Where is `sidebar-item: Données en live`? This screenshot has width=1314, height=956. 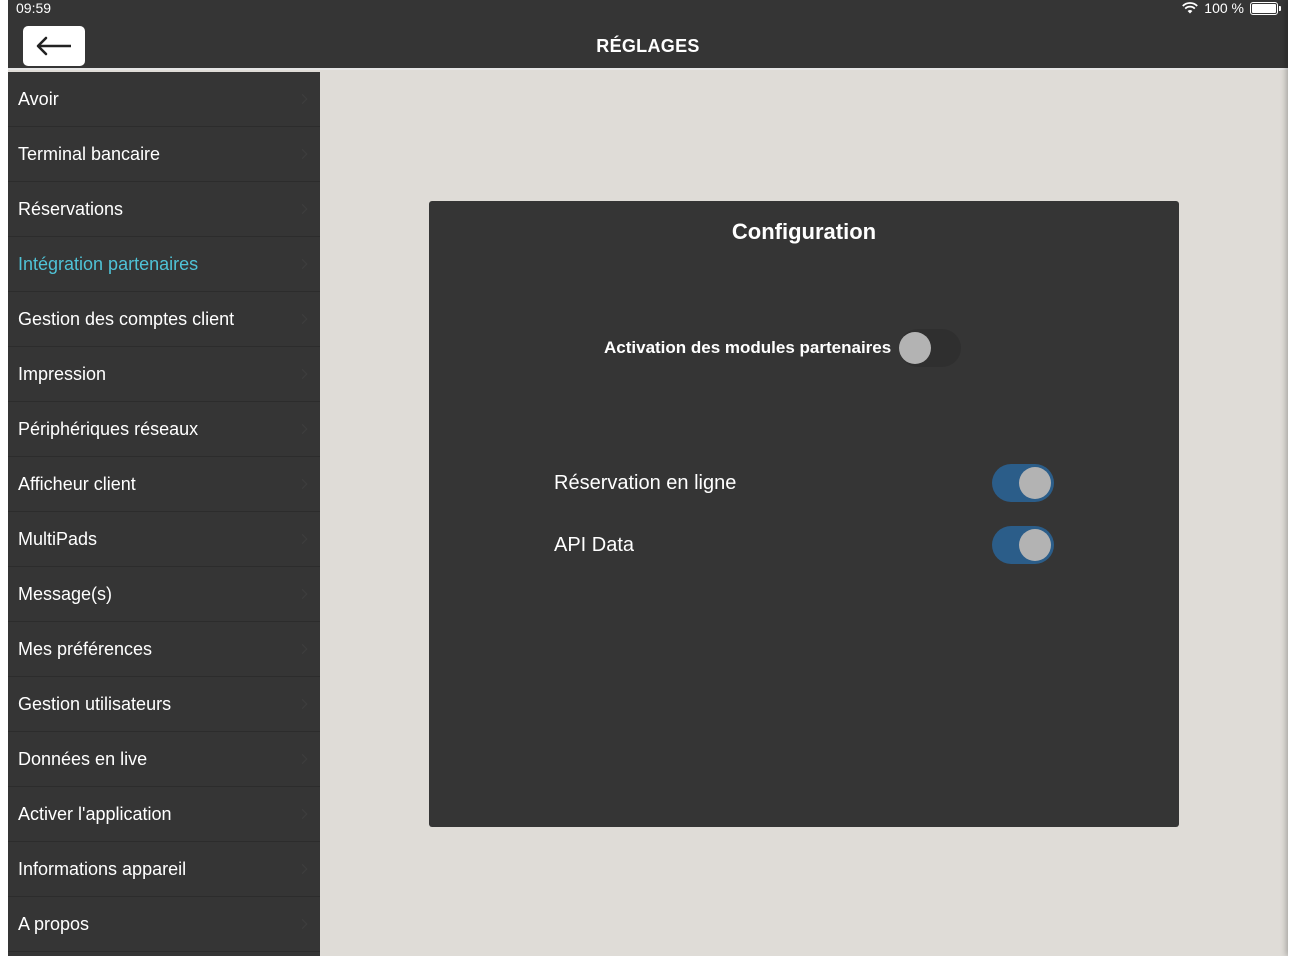 sidebar-item: Données en live is located at coordinates (164, 759).